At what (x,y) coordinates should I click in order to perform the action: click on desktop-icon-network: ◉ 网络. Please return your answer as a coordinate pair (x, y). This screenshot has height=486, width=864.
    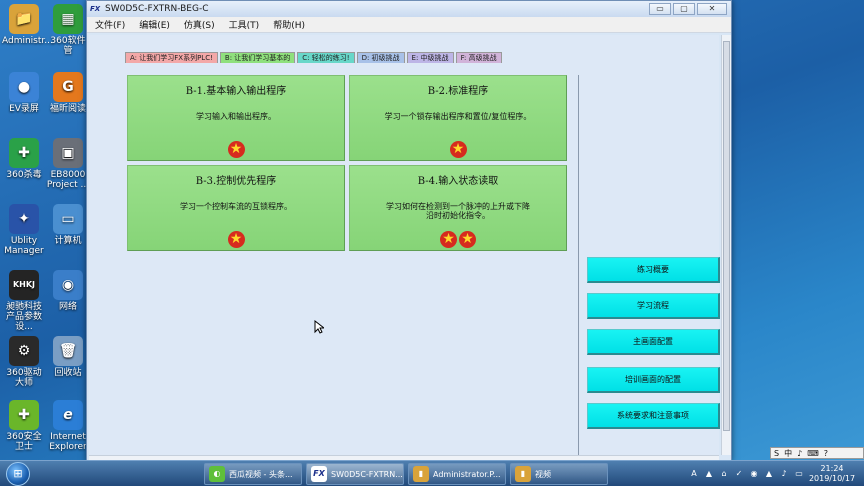
    Looking at the image, I should click on (68, 291).